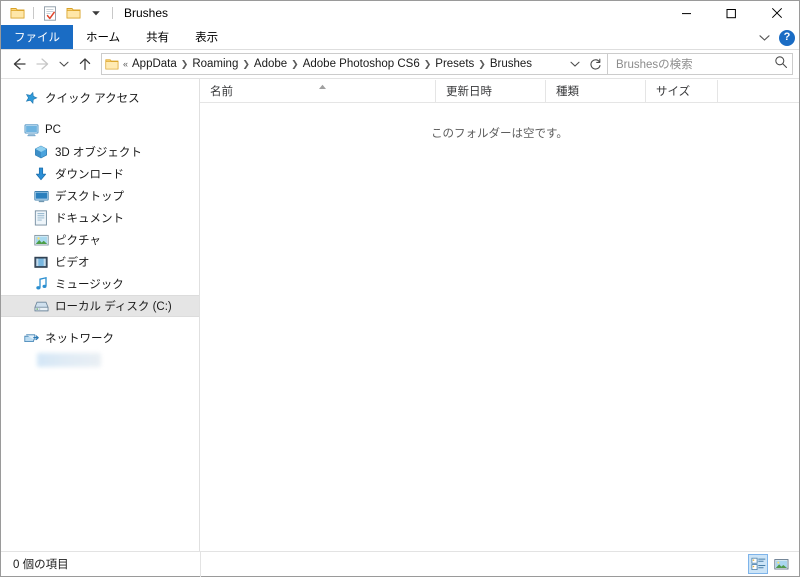 This screenshot has height=577, width=800. Describe the element at coordinates (96, 13) in the screenshot. I see `customize-qat-icon` at that location.